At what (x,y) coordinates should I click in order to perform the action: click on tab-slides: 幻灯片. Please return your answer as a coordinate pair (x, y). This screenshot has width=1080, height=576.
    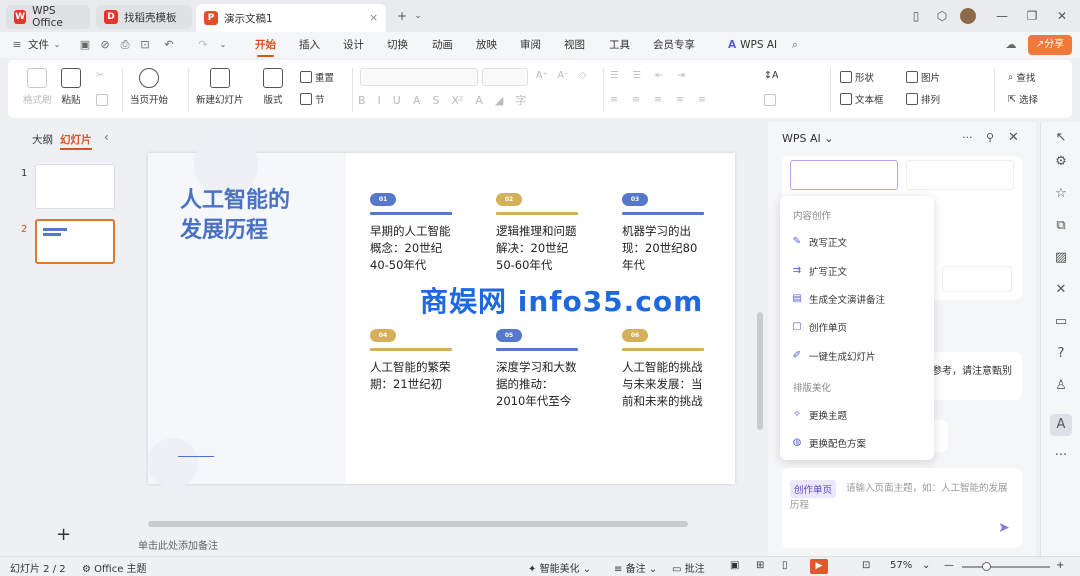
    Looking at the image, I should click on (76, 141).